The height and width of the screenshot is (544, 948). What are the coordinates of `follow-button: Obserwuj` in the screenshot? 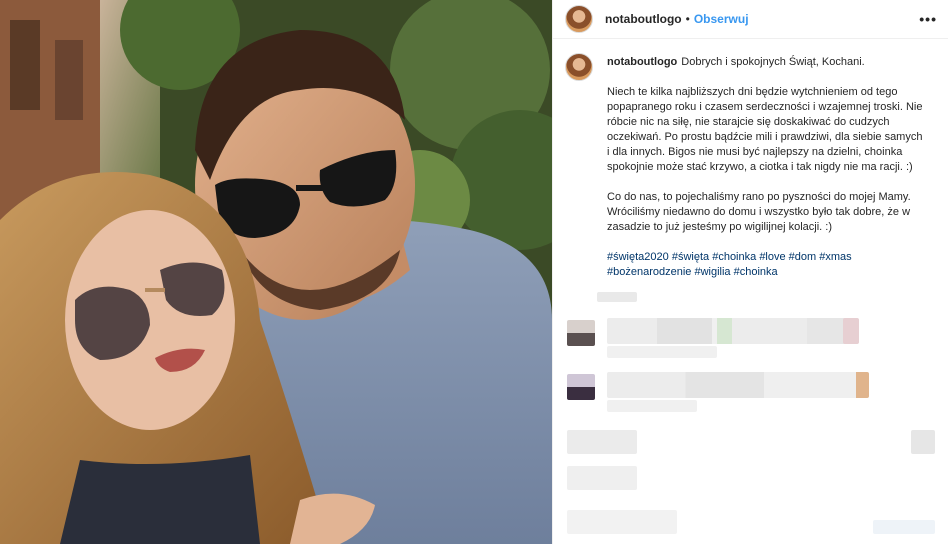 It's located at (721, 19).